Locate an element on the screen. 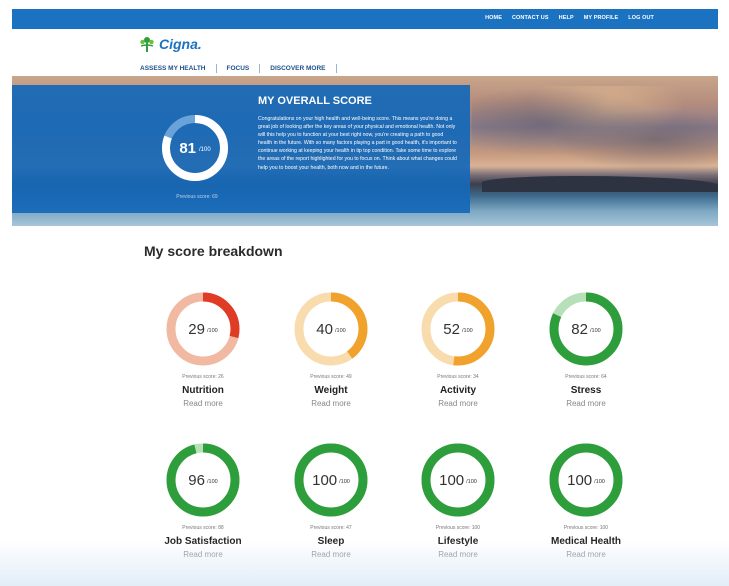 Image resolution: width=729 pixels, height=586 pixels. previous-score: Previous score: 64 is located at coordinates (586, 377).